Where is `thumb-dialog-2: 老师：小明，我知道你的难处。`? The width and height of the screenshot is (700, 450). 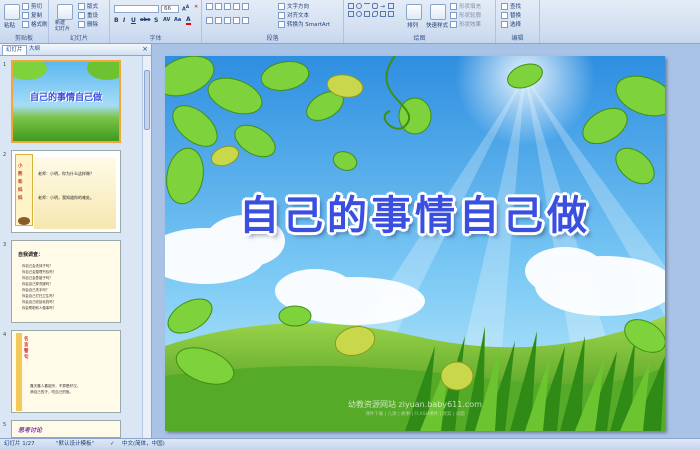
thumb-dialog-2: 老师：小明，我知道你的难处。 is located at coordinates (66, 197).